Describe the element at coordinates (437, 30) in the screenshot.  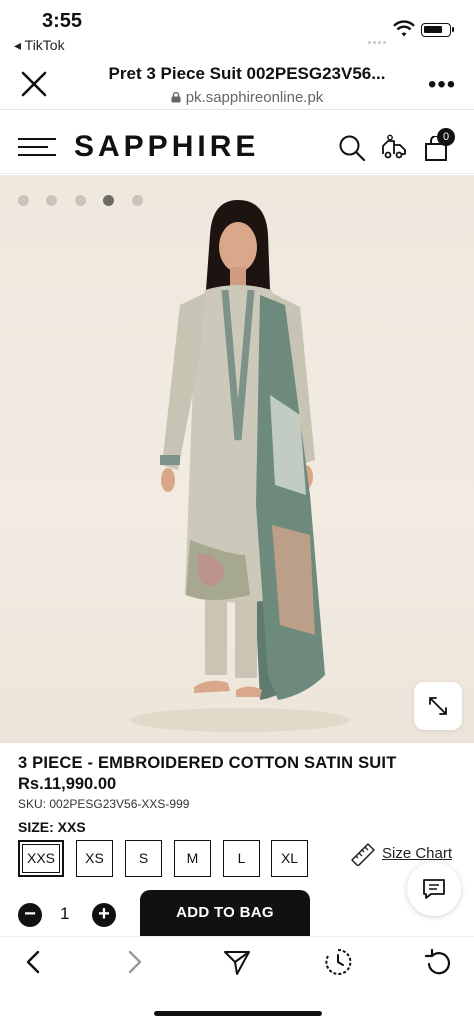
I see `battery-icon` at that location.